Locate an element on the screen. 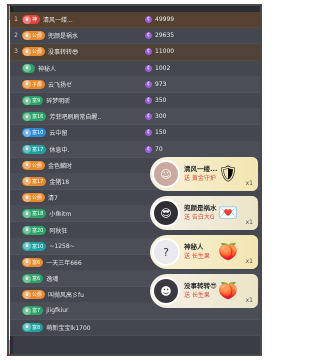  level-badge: ♛ 公爵 is located at coordinates (34, 165).